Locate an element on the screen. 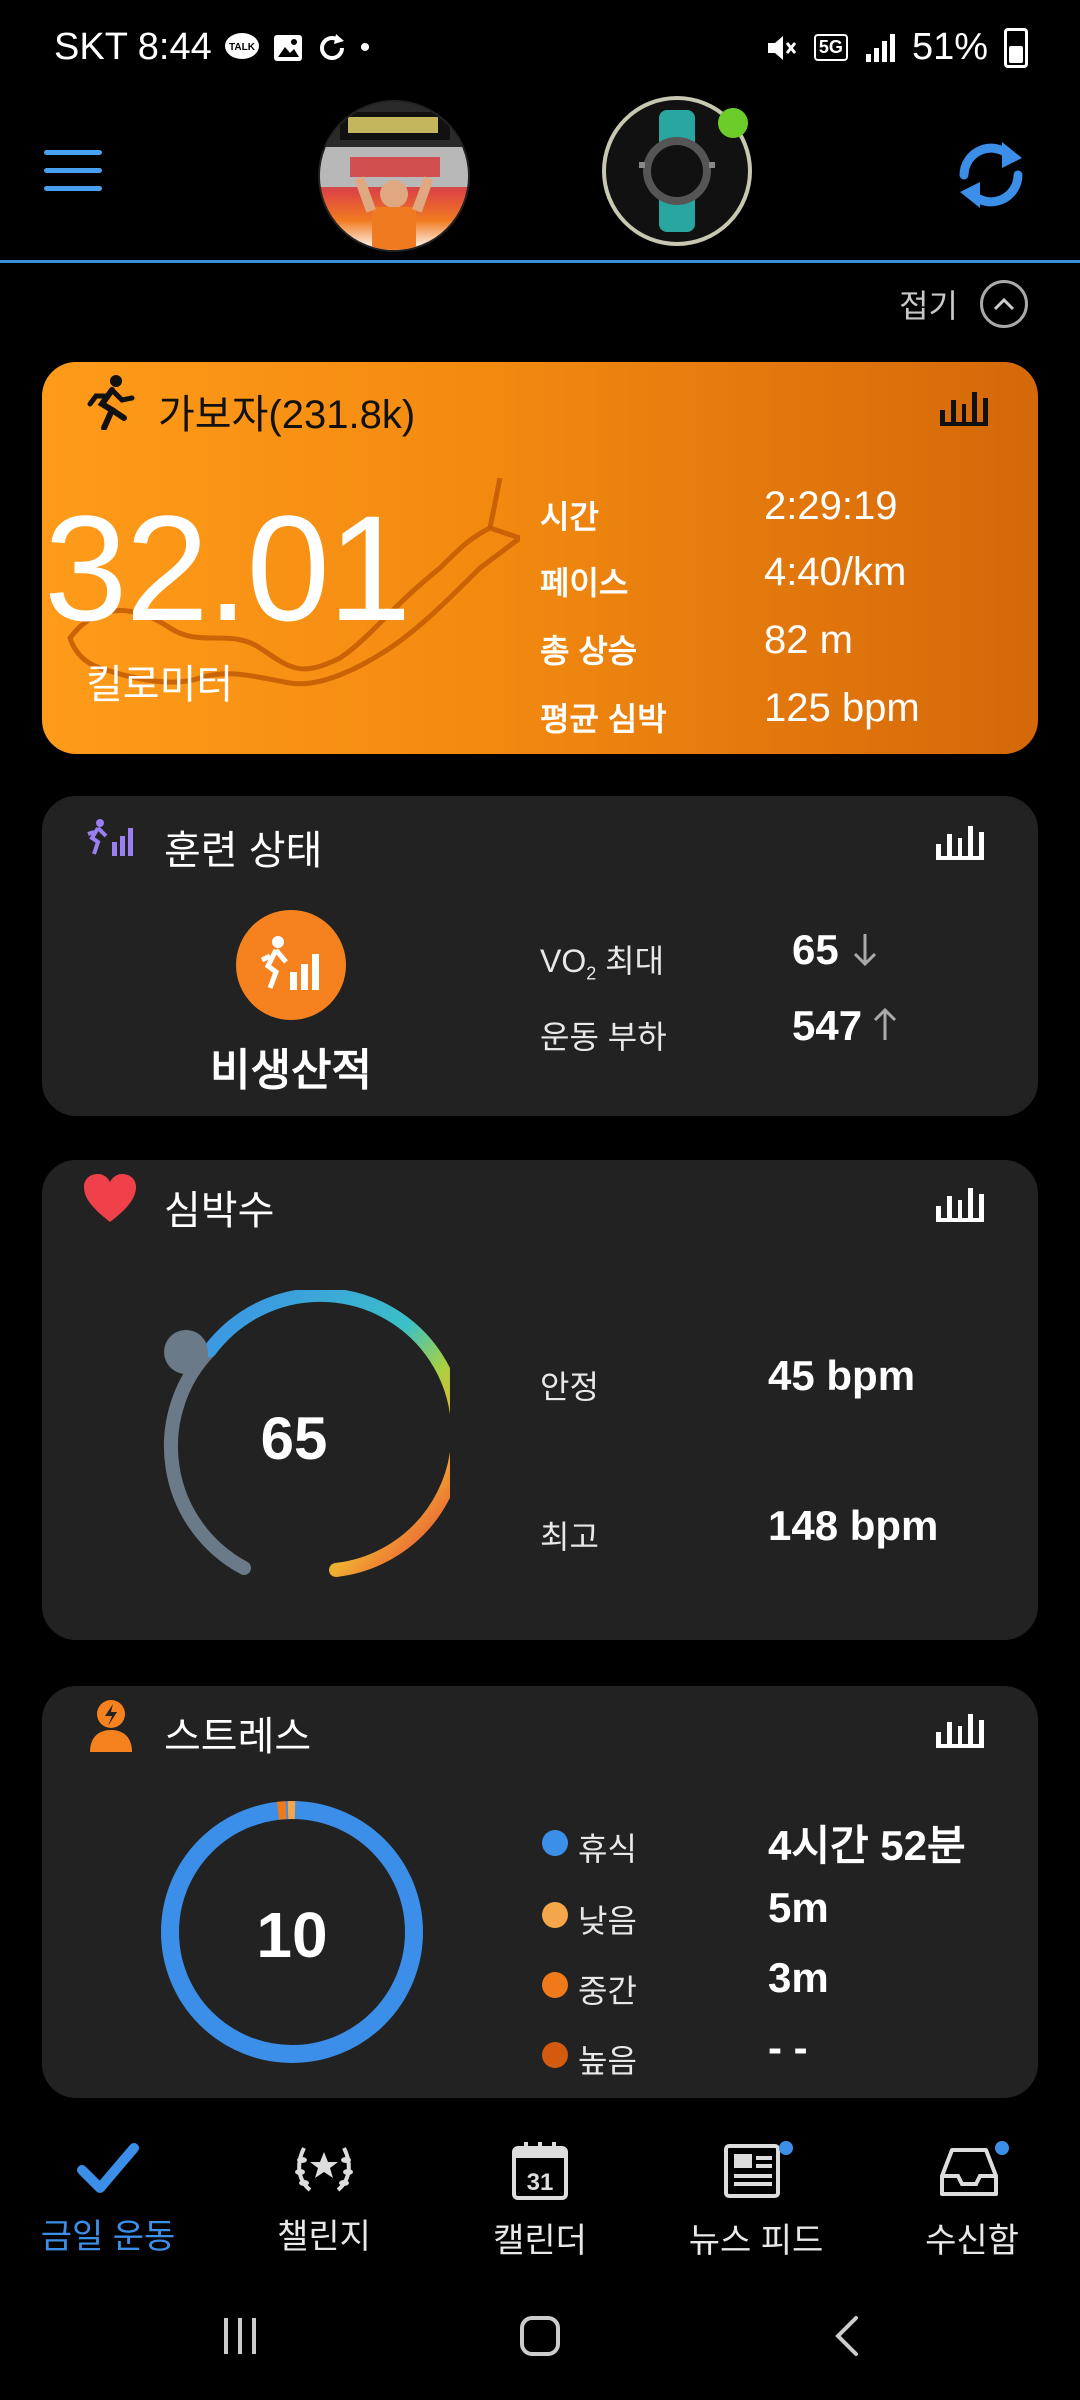  stress-chart-icon is located at coordinates (960, 1726).